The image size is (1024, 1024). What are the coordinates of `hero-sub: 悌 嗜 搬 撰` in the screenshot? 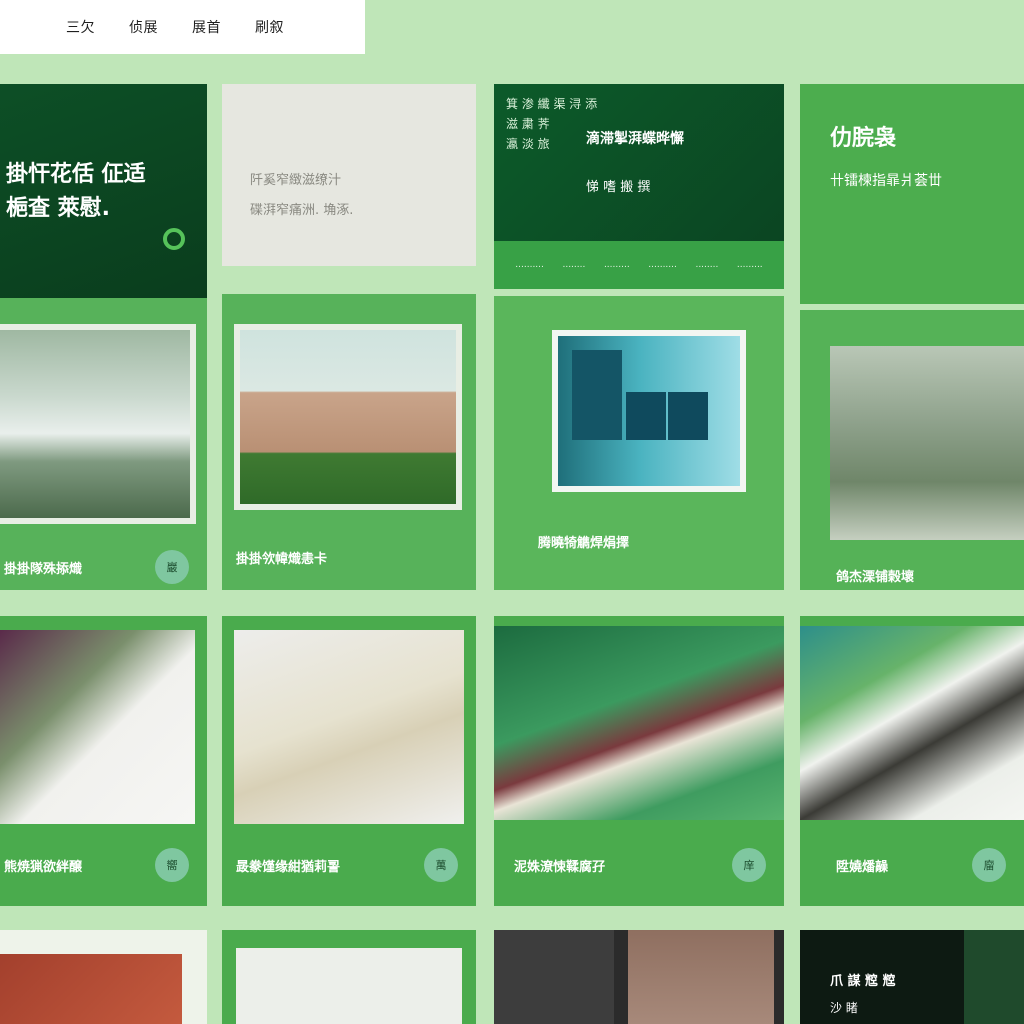 It's located at (618, 187).